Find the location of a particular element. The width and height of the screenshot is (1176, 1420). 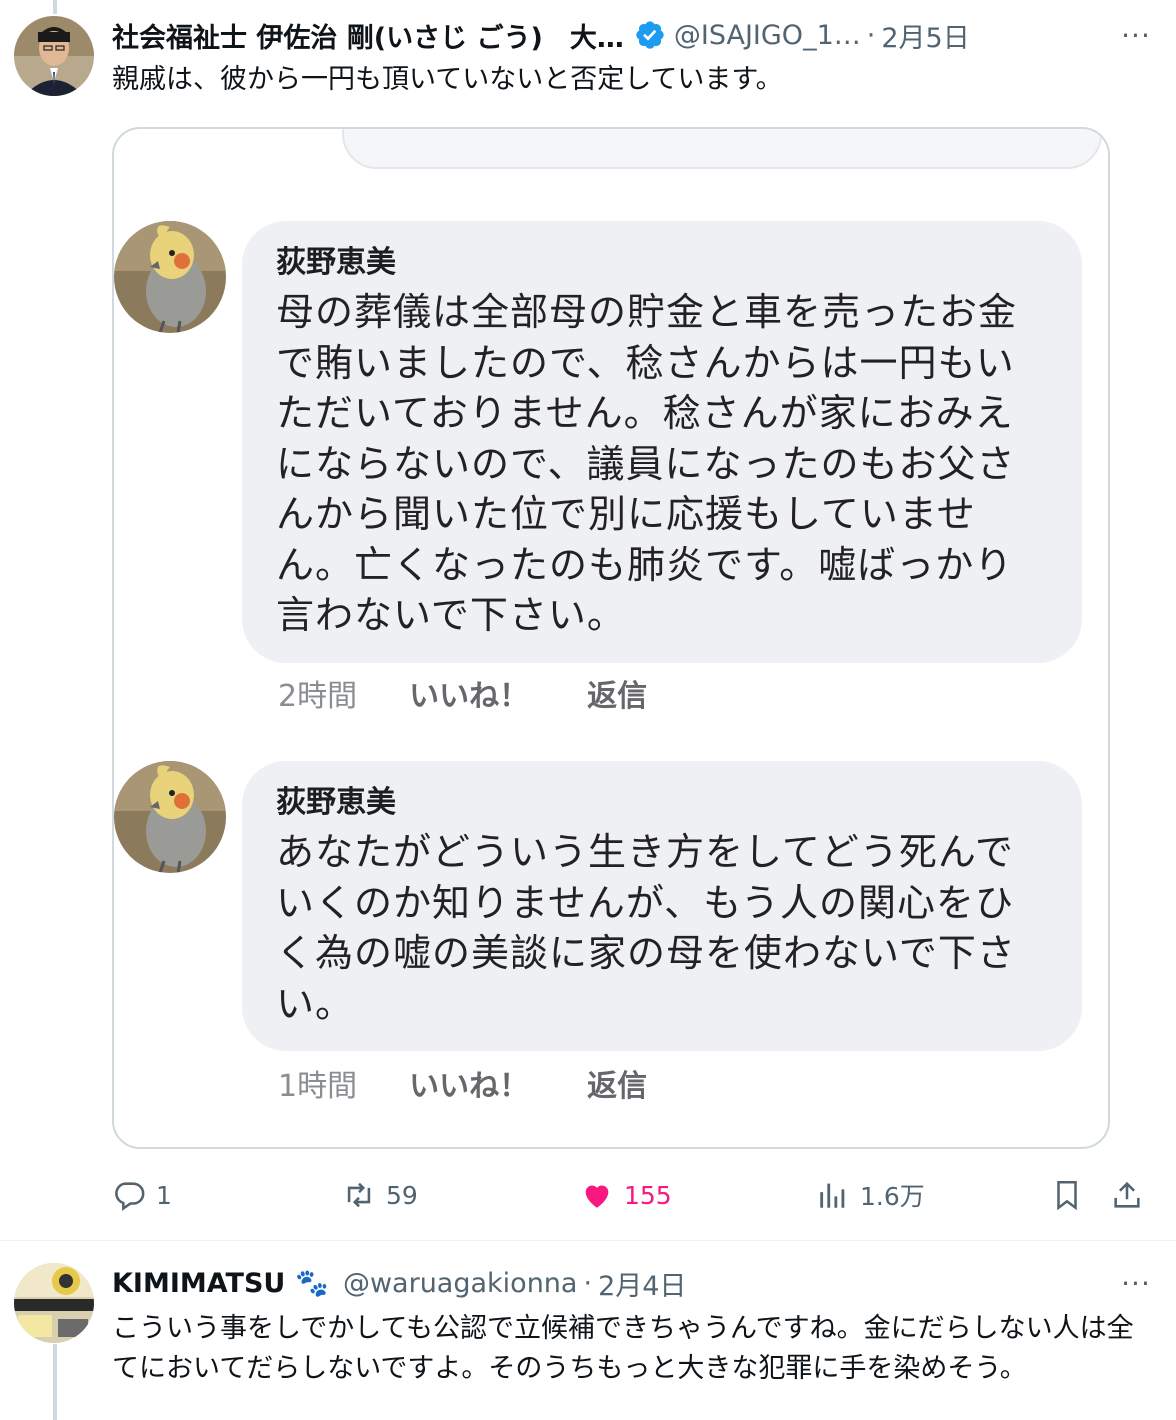

comment-meta: 2時間 いいね！ 返信 is located at coordinates (462, 693).